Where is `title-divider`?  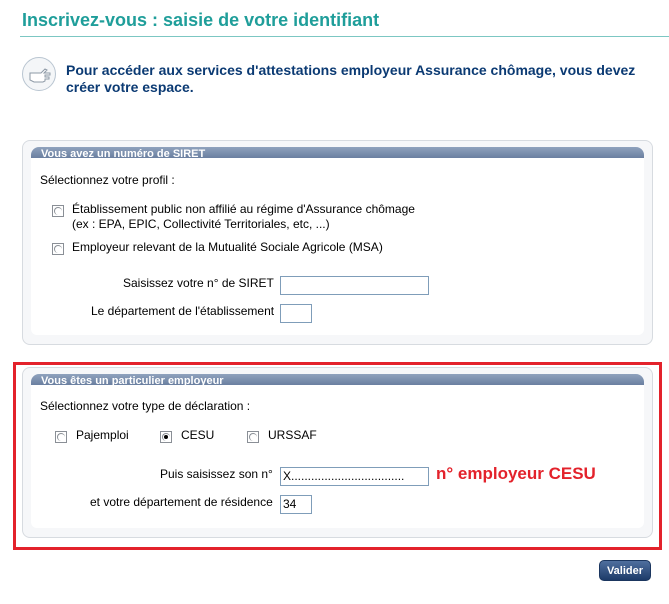
title-divider is located at coordinates (344, 36).